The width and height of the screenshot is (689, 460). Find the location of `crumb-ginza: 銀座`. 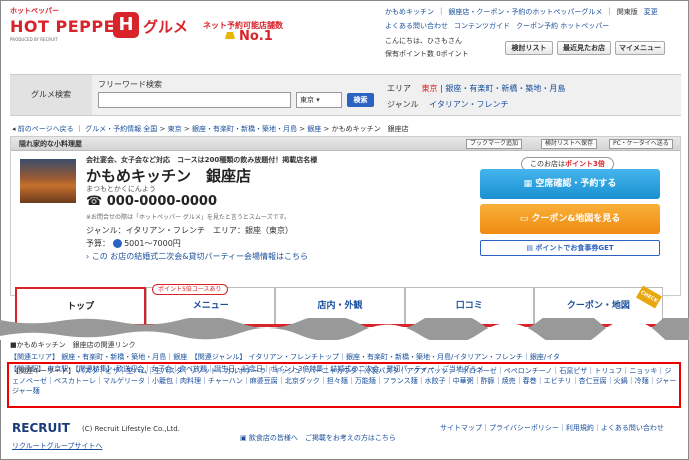

crumb-ginza: 銀座 is located at coordinates (314, 129).